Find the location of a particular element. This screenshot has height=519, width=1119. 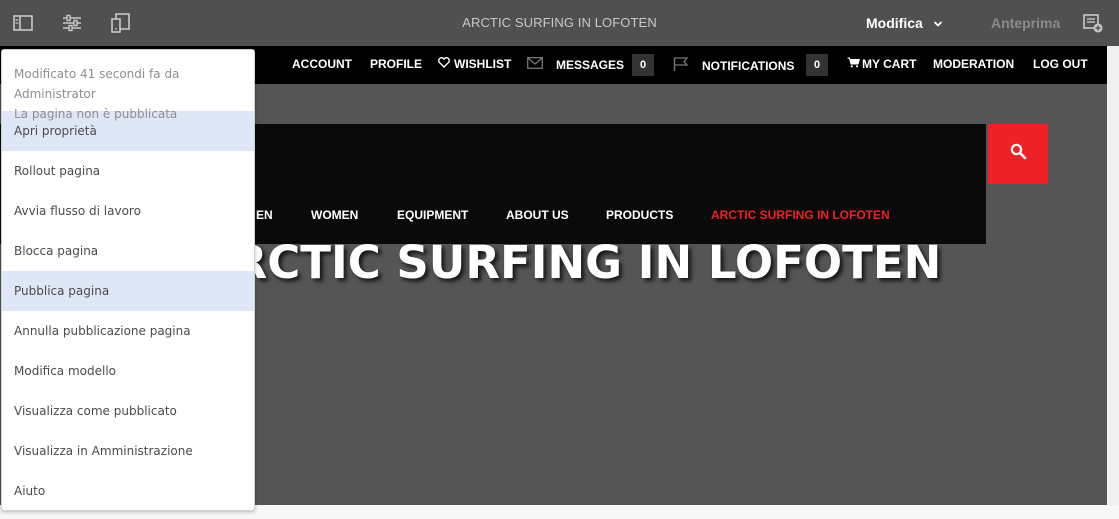

search-icon is located at coordinates (1018, 154).